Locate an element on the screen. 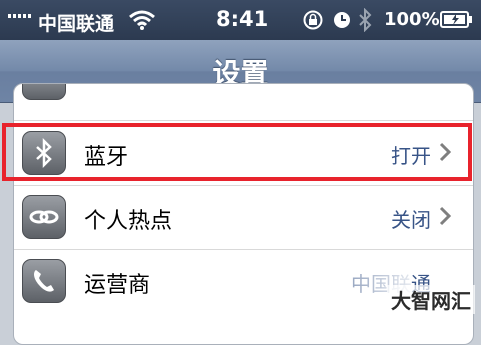  row-value: 关闭 is located at coordinates (411, 220).